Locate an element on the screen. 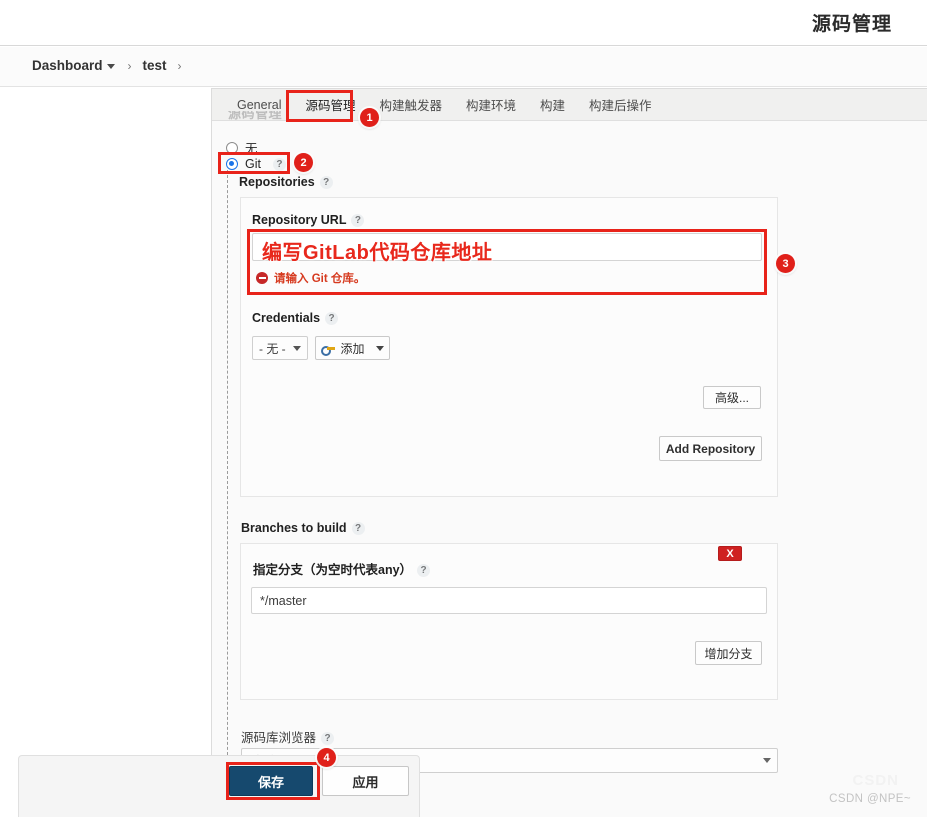 The height and width of the screenshot is (817, 927). branch-specifier-label-wrap: 指定分支（为空时代表any）? is located at coordinates (342, 568).